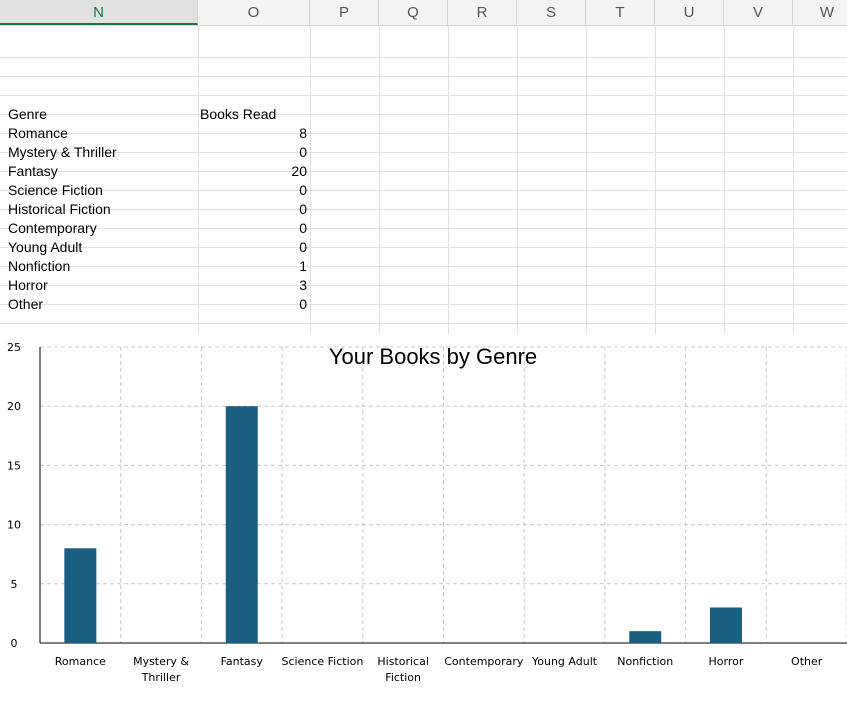  Describe the element at coordinates (99, 12) in the screenshot. I see `column-header-n: N` at that location.